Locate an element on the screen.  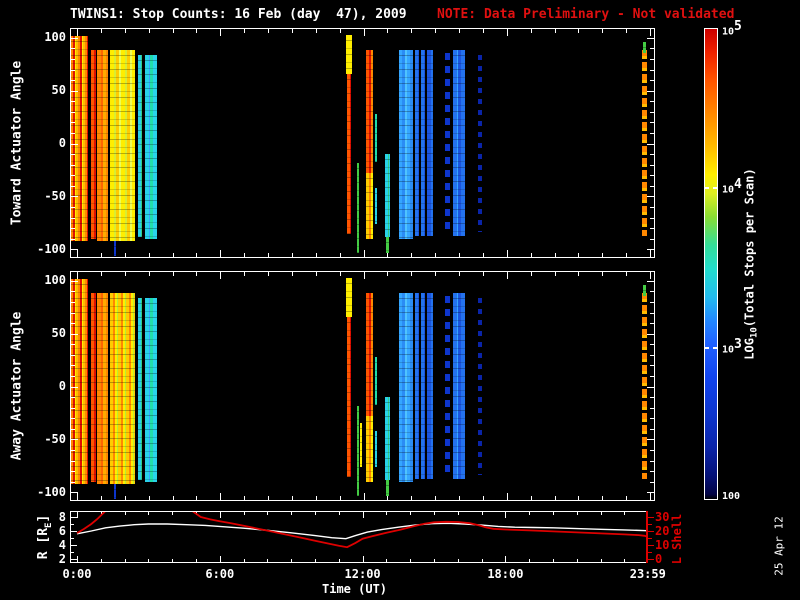
colorbar-tick-label: 104 is located at coordinates (732, 186).